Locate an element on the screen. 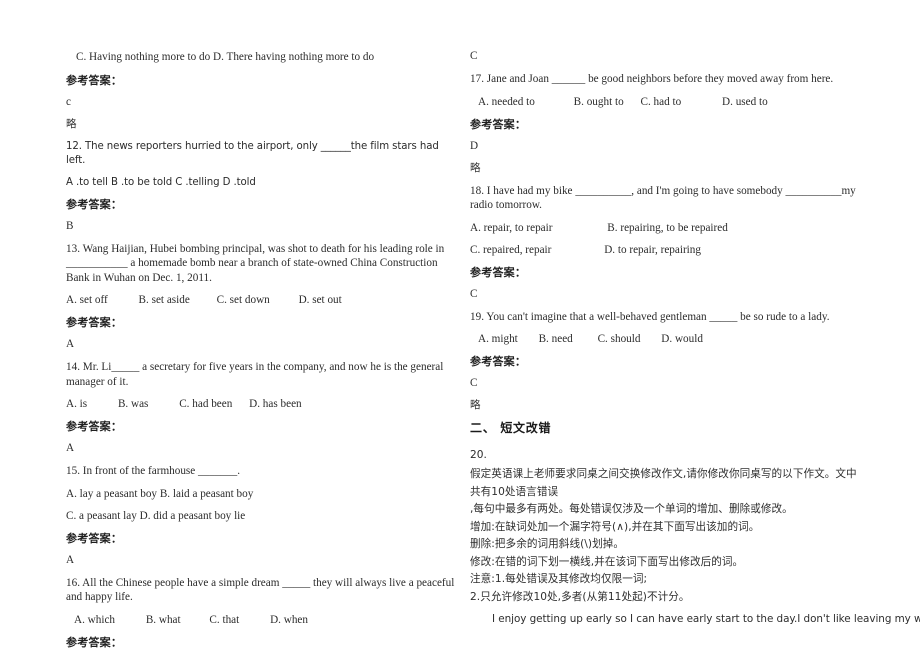 The image size is (920, 658). option-b: B. was is located at coordinates (133, 404).